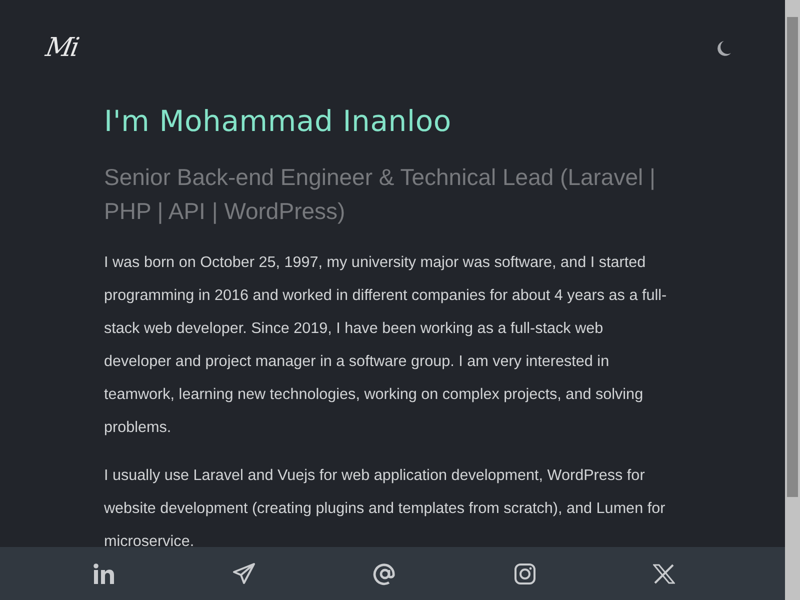  What do you see at coordinates (61, 48) in the screenshot?
I see `logo: Mi` at bounding box center [61, 48].